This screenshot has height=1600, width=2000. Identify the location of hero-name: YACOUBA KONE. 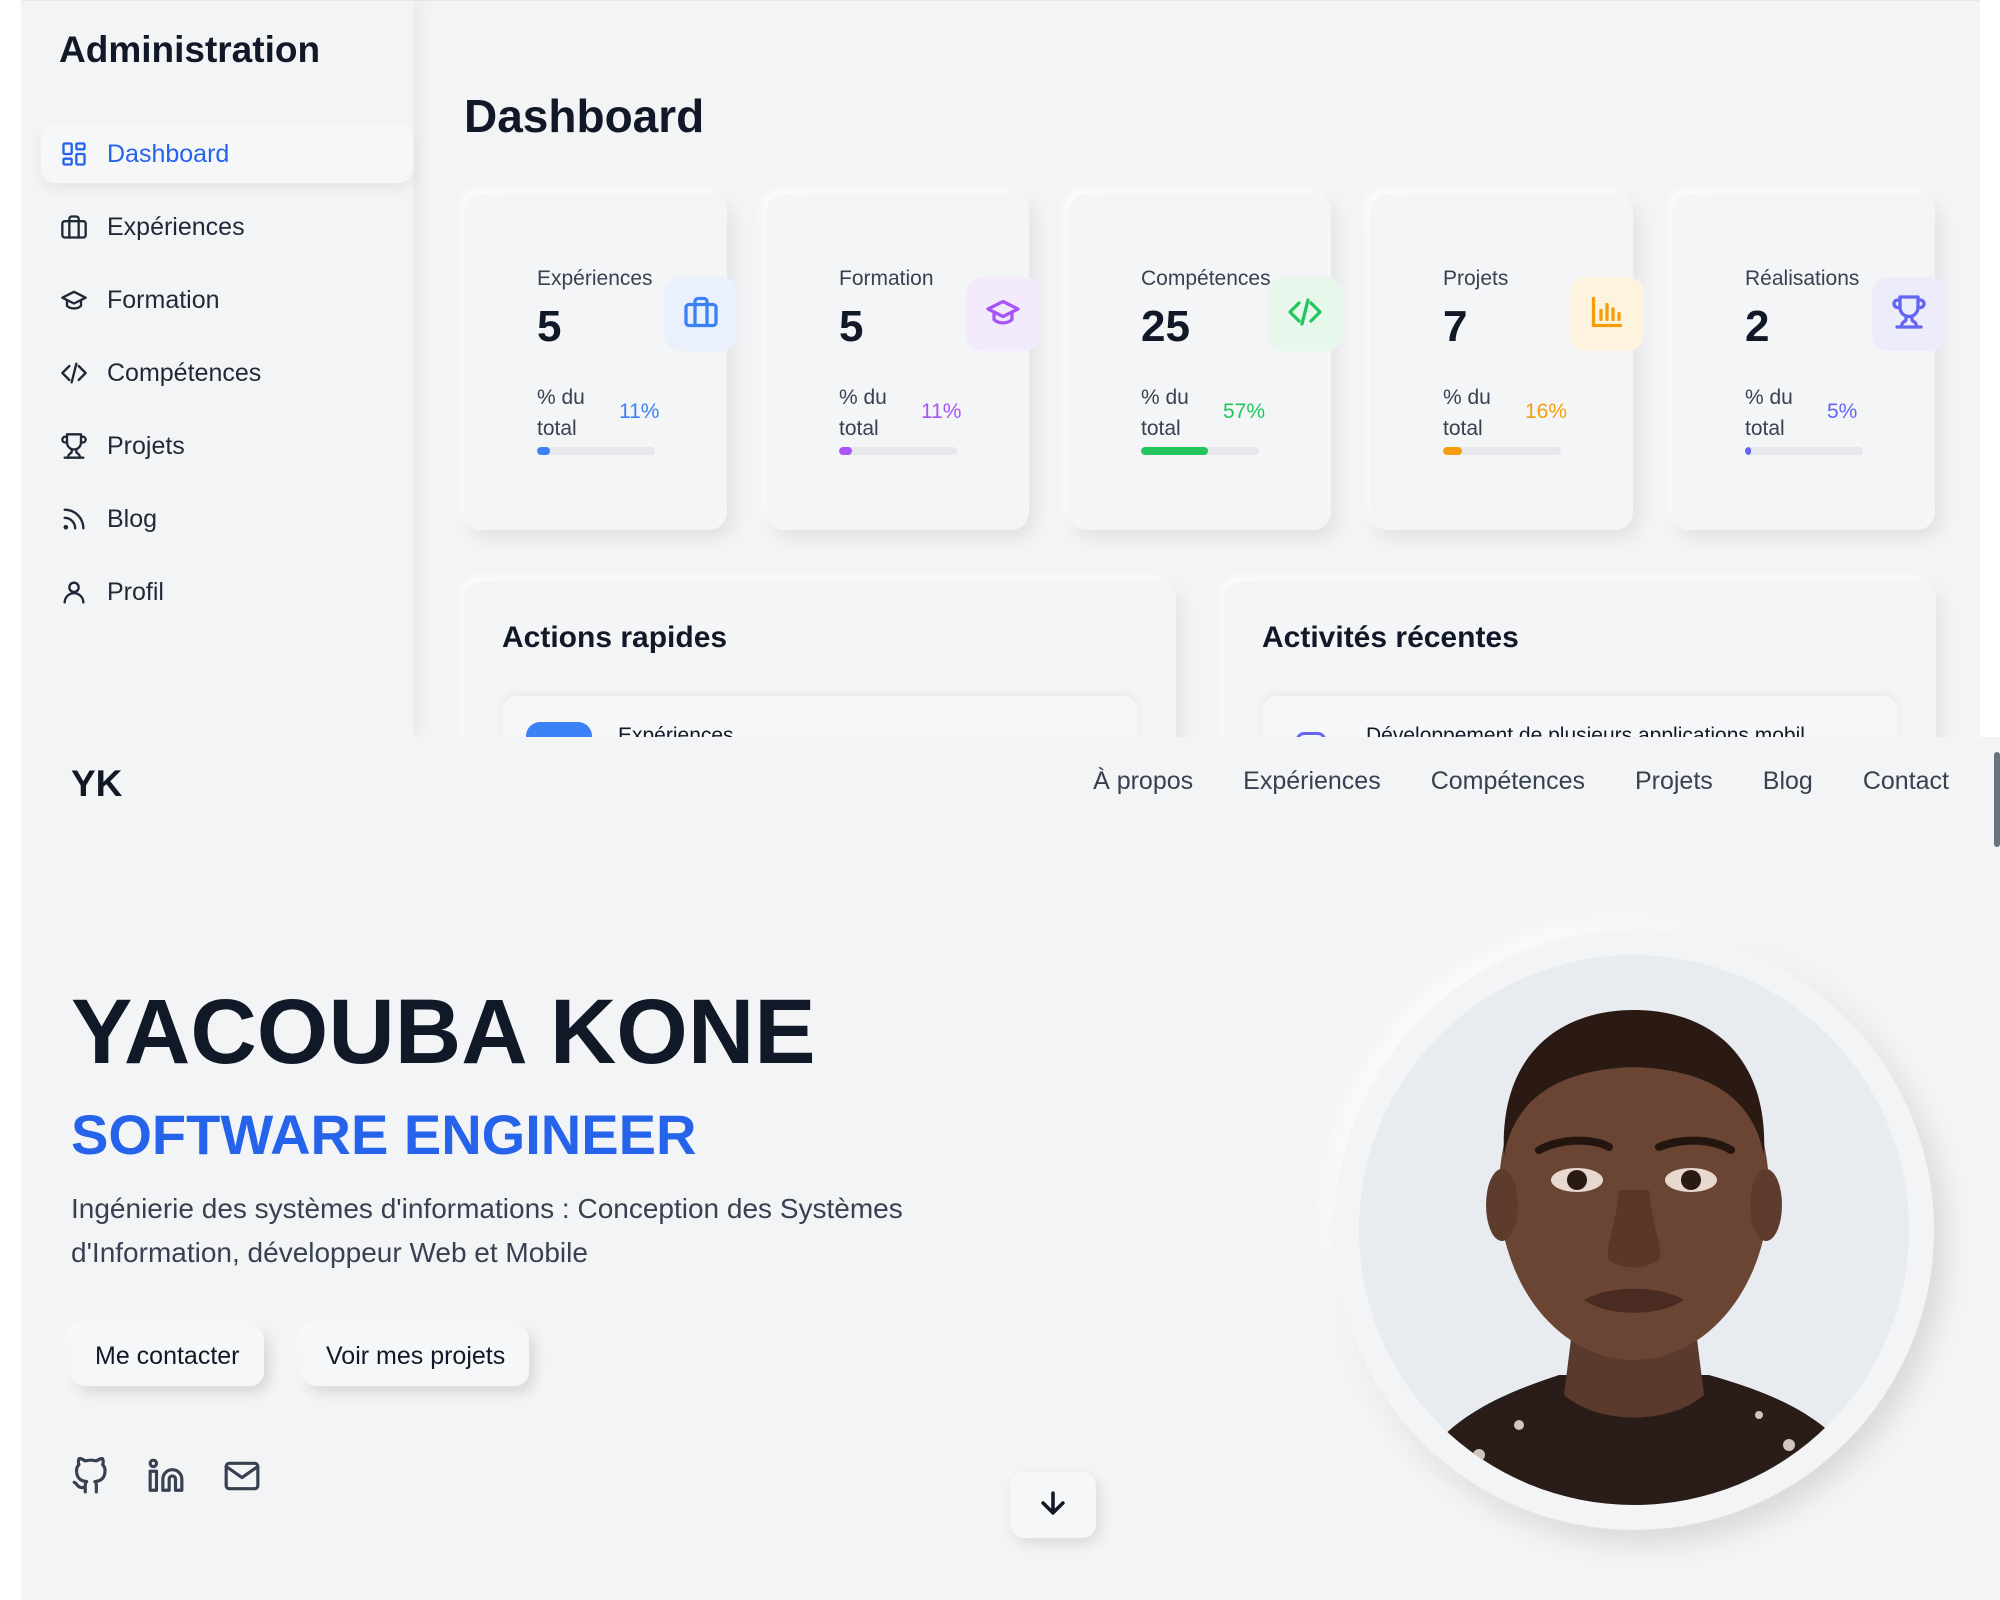
(443, 1032).